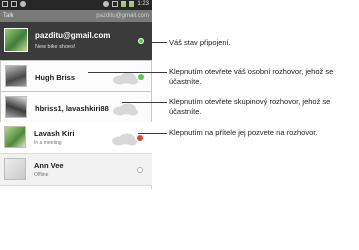 Image resolution: width=359 pixels, height=250 pixels. I want to click on contact-group-chat: hbriss1, lavashkiri88, so click(76, 107).